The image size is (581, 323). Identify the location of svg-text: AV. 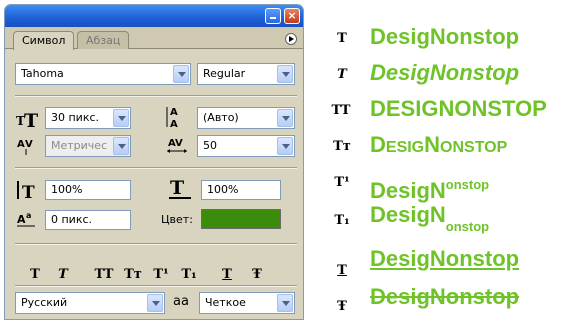
(175, 143).